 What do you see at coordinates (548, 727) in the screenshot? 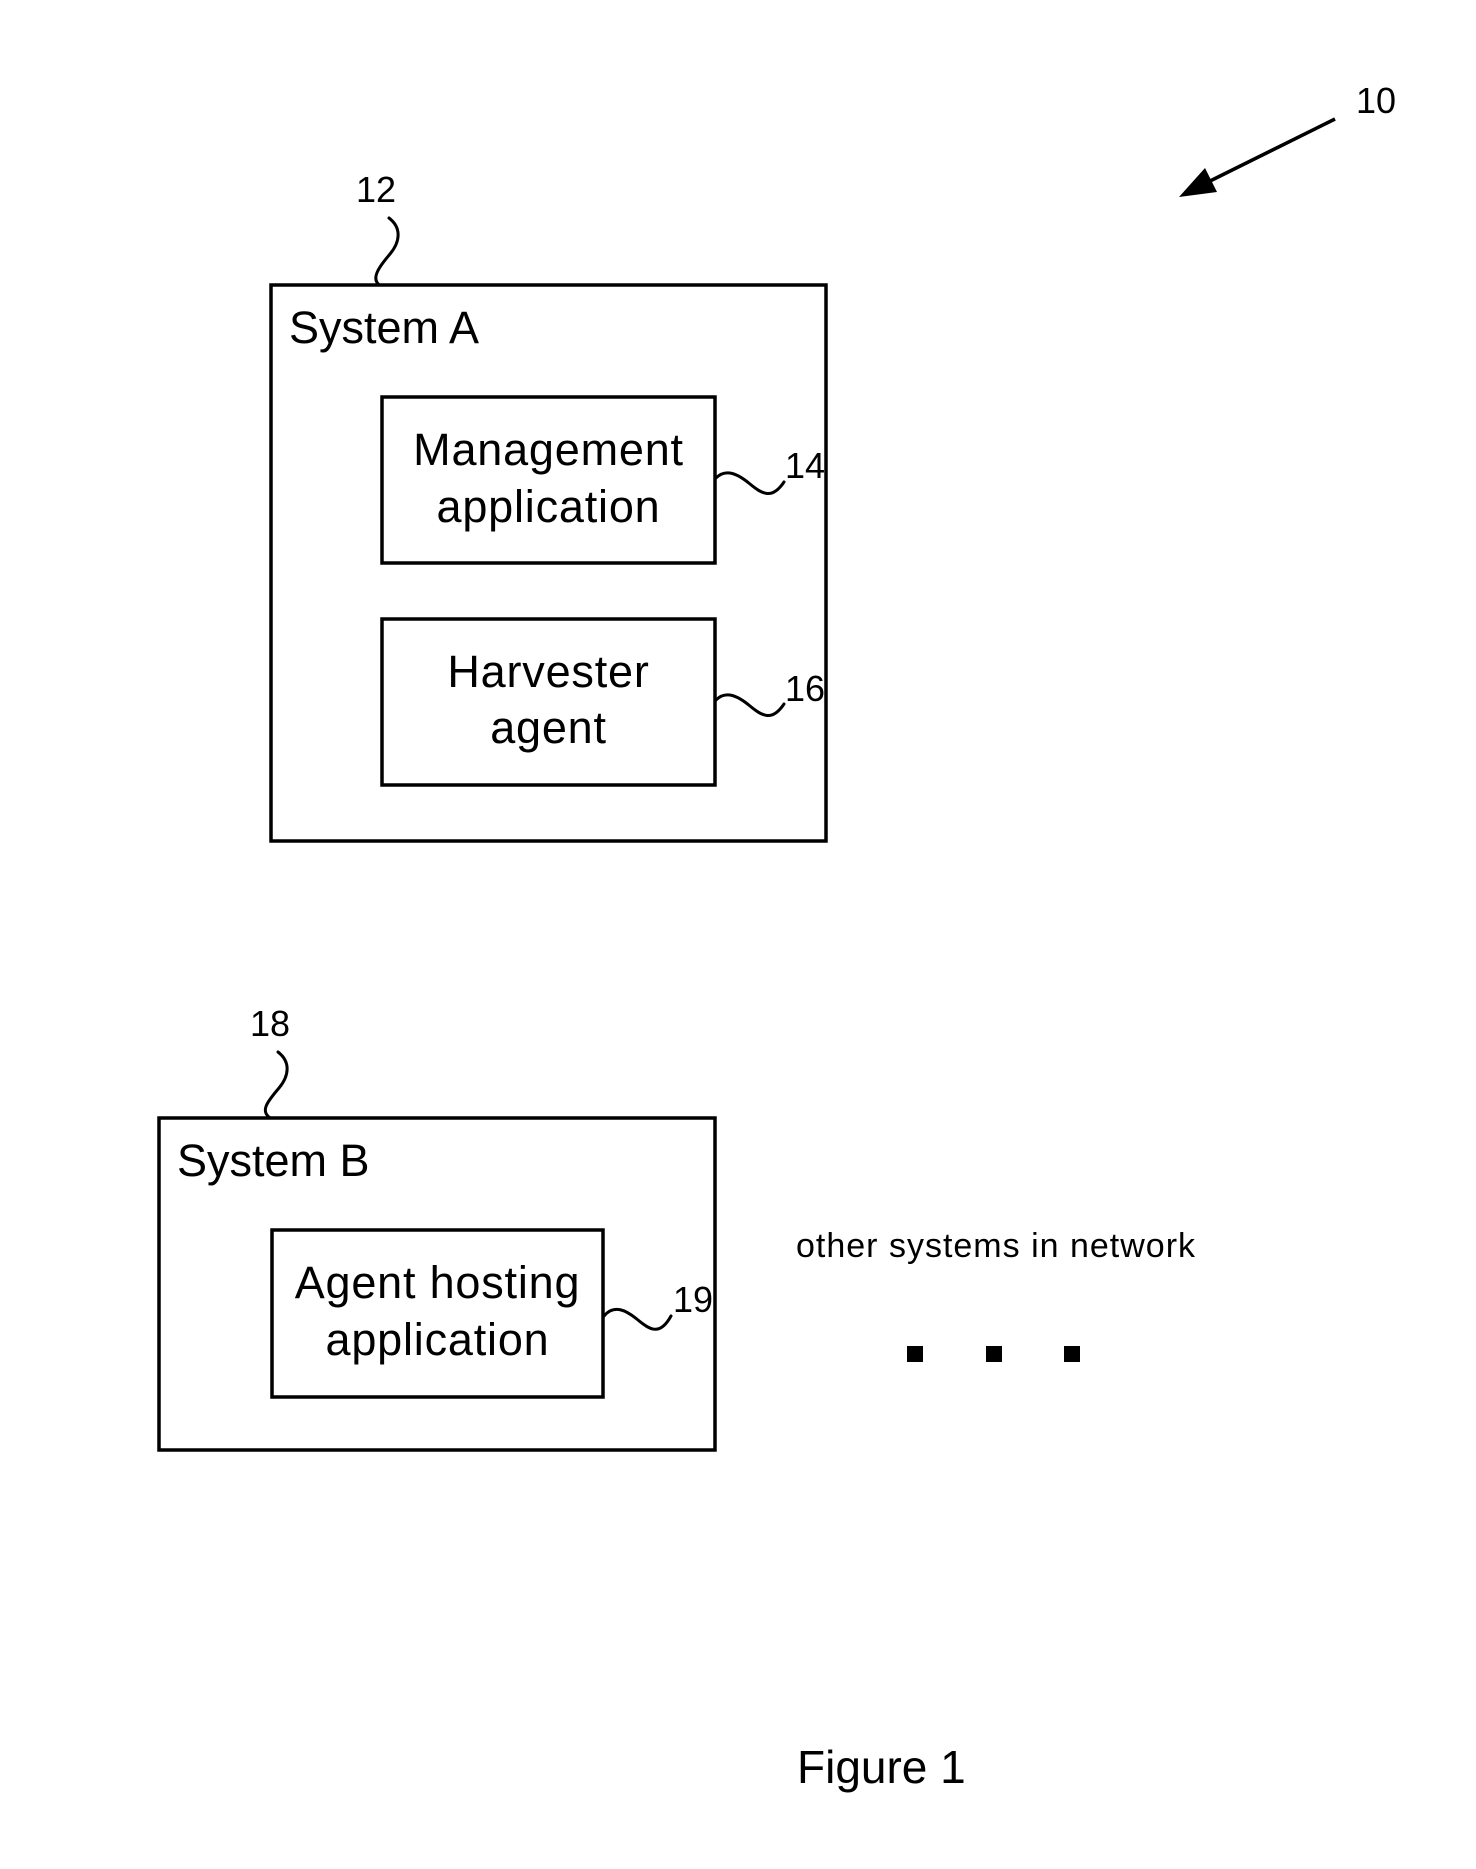
I see `harvester-agent-line-2: agent` at bounding box center [548, 727].